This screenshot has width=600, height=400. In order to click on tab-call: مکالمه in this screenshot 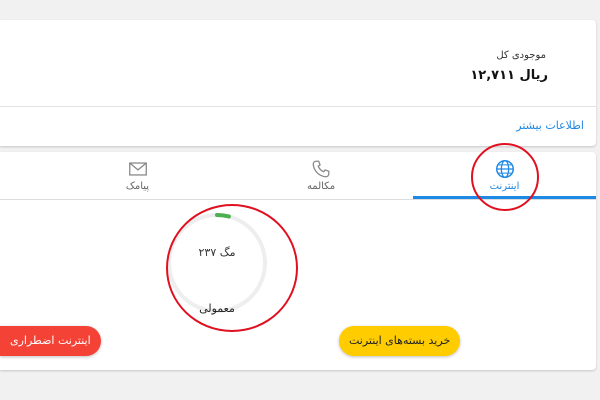, I will do `click(321, 175)`.